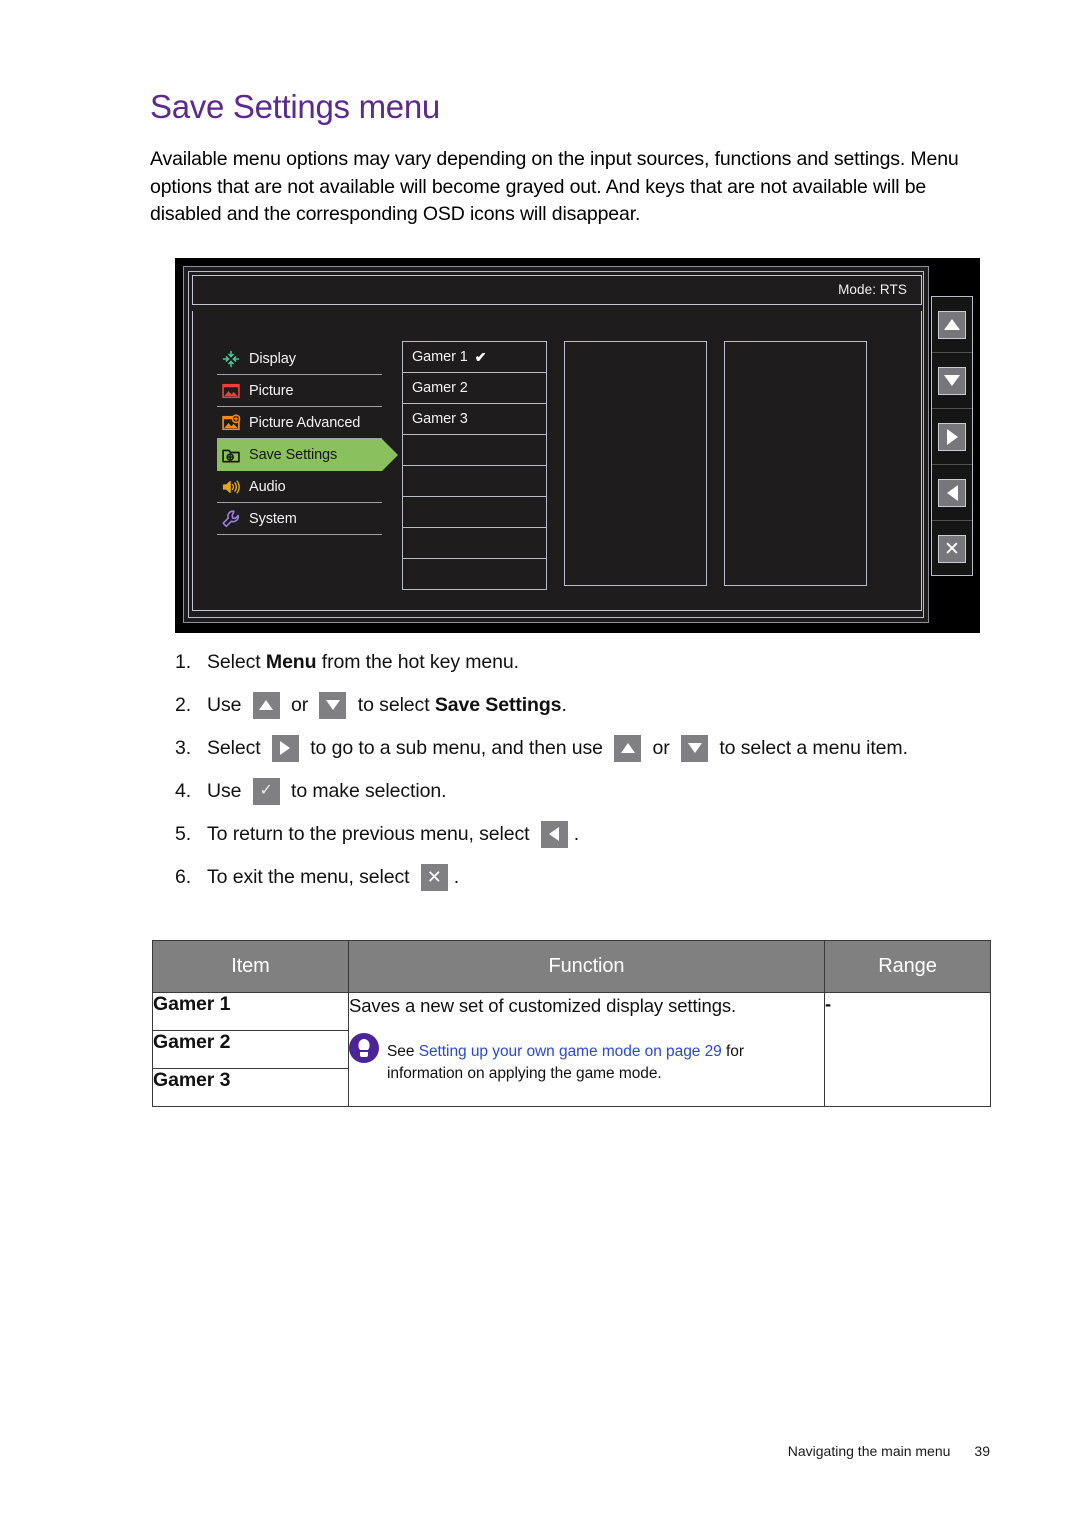  I want to click on step-text: Select Menu from the hot key menu., so click(363, 662).